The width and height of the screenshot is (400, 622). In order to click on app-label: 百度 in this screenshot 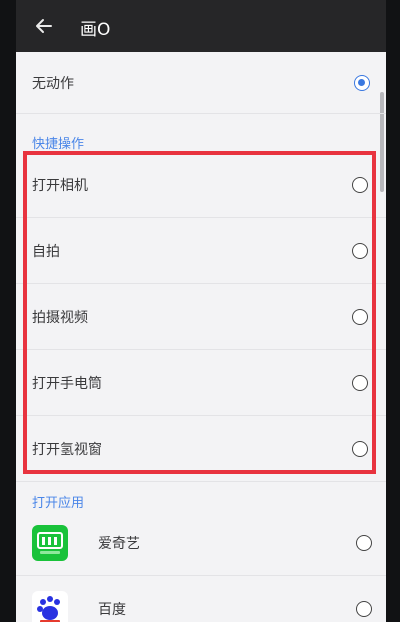, I will do `click(112, 609)`.